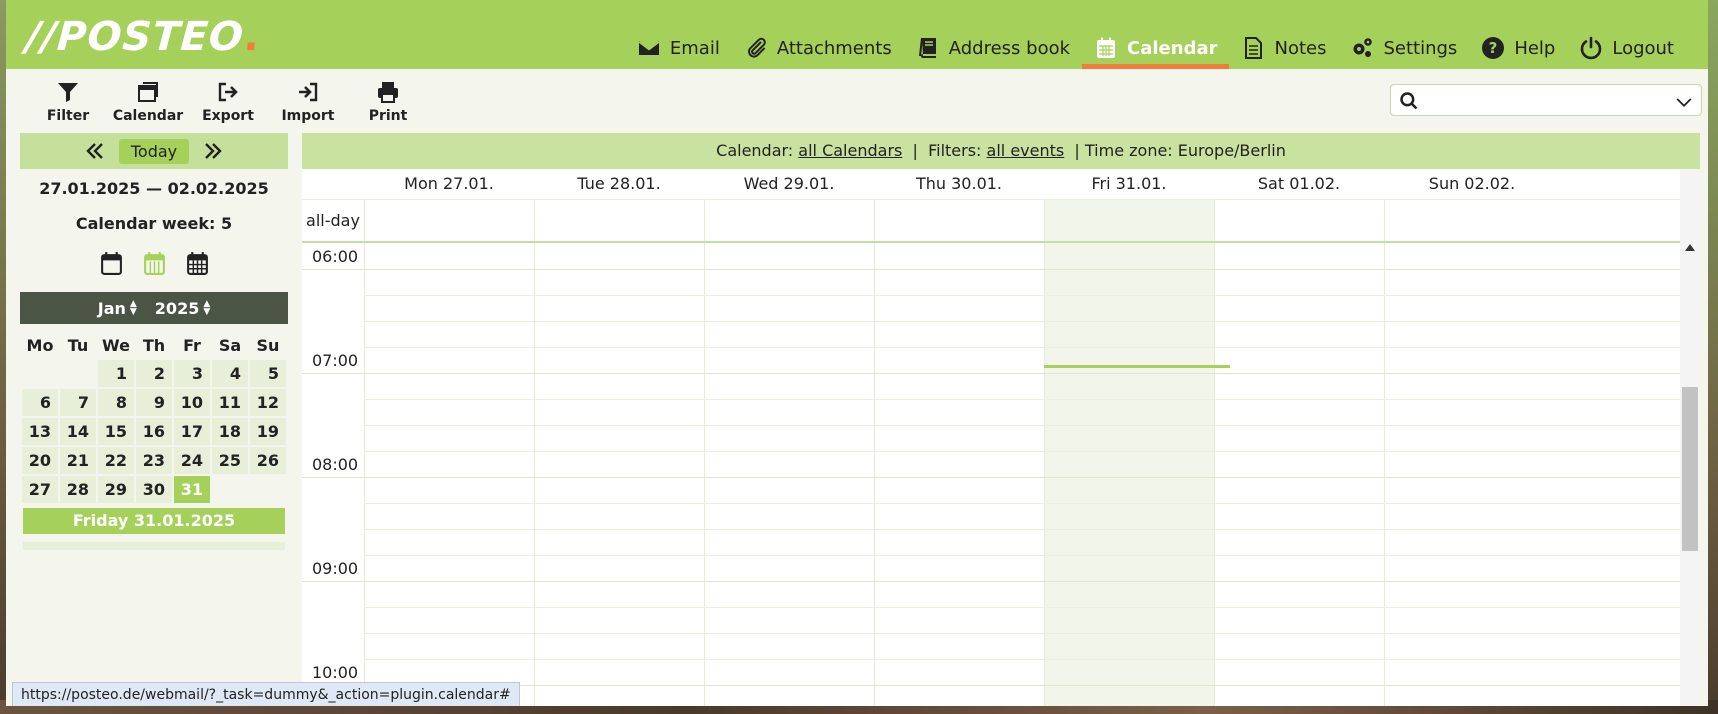 The width and height of the screenshot is (1718, 714). What do you see at coordinates (154, 489) in the screenshot?
I see `day-cell: 30` at bounding box center [154, 489].